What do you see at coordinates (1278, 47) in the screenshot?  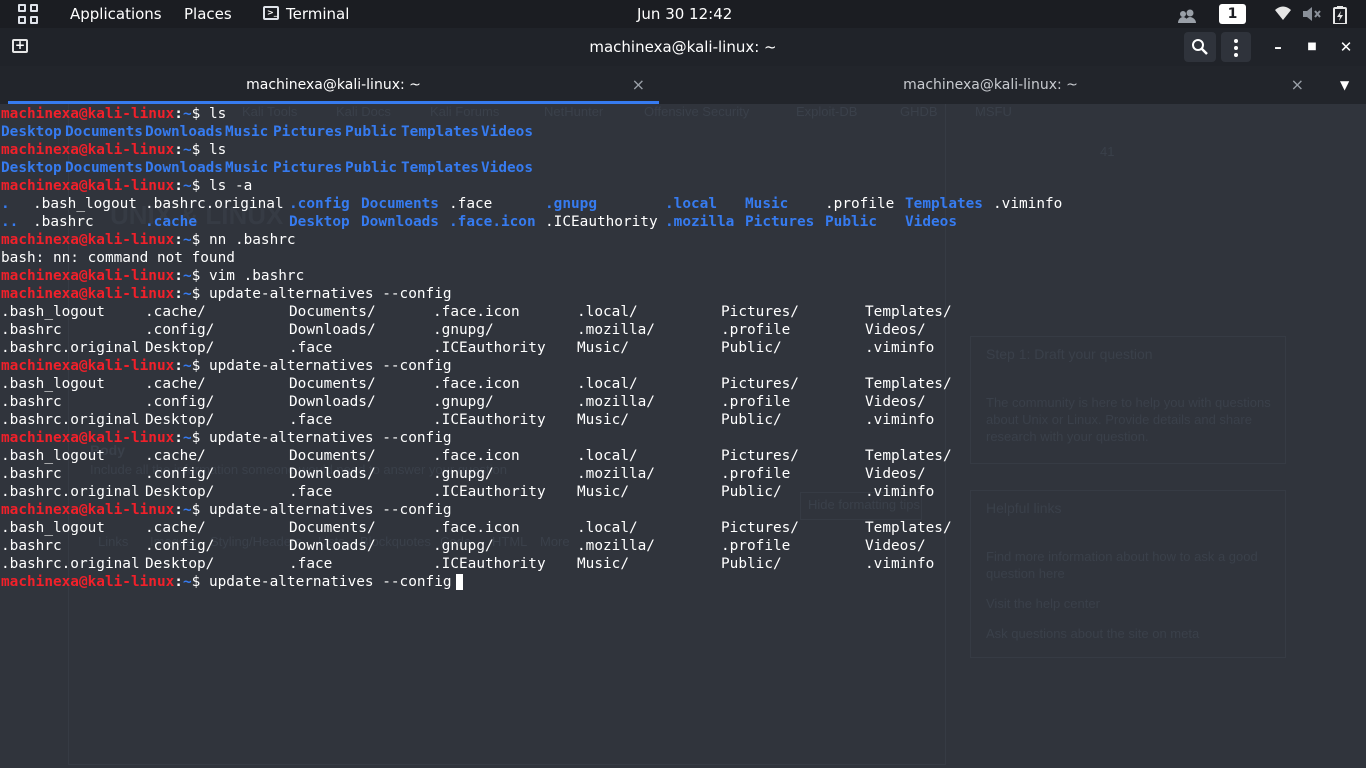 I see `minimize-button: –` at bounding box center [1278, 47].